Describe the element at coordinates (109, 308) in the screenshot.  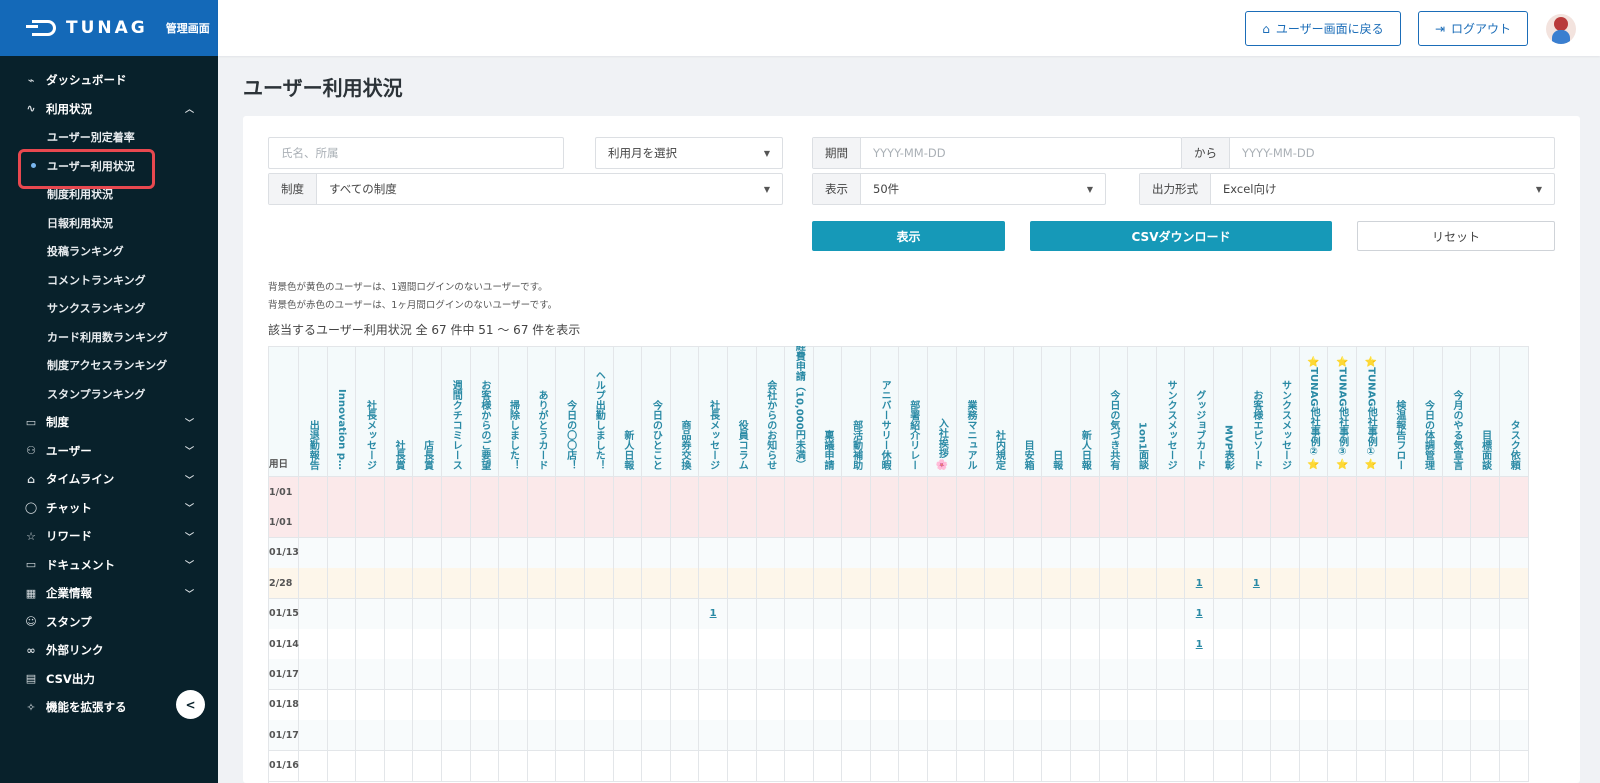
I see `sidebar-subitem-6: サンクスランキング` at that location.